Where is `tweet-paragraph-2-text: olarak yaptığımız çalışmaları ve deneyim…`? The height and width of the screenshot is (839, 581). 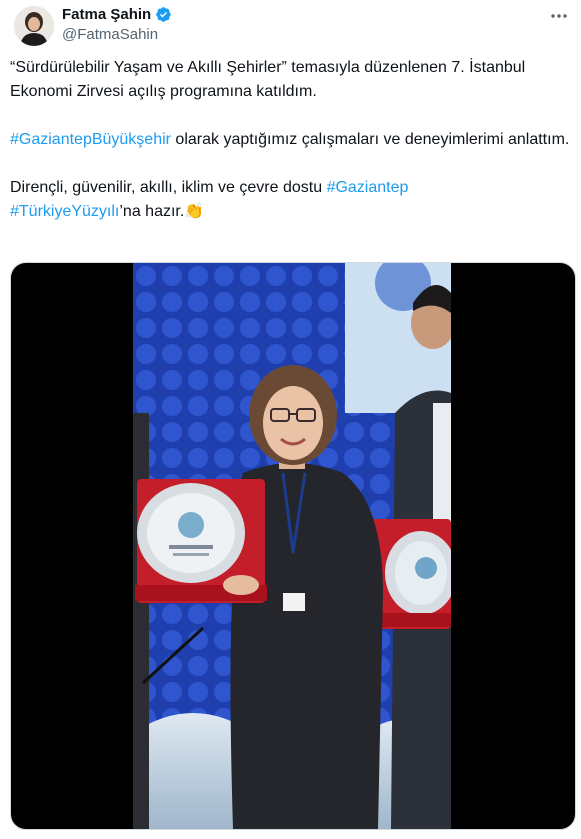 tweet-paragraph-2-text: olarak yaptığımız çalışmaları ve deneyim… is located at coordinates (370, 139).